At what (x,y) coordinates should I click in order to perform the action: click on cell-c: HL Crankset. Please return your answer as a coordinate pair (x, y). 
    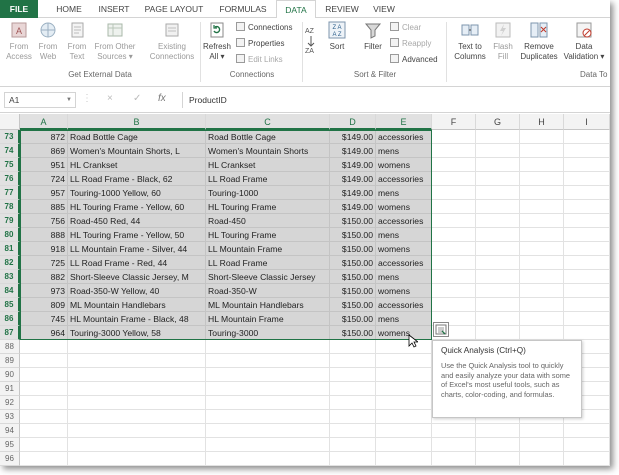
    Looking at the image, I should click on (268, 165).